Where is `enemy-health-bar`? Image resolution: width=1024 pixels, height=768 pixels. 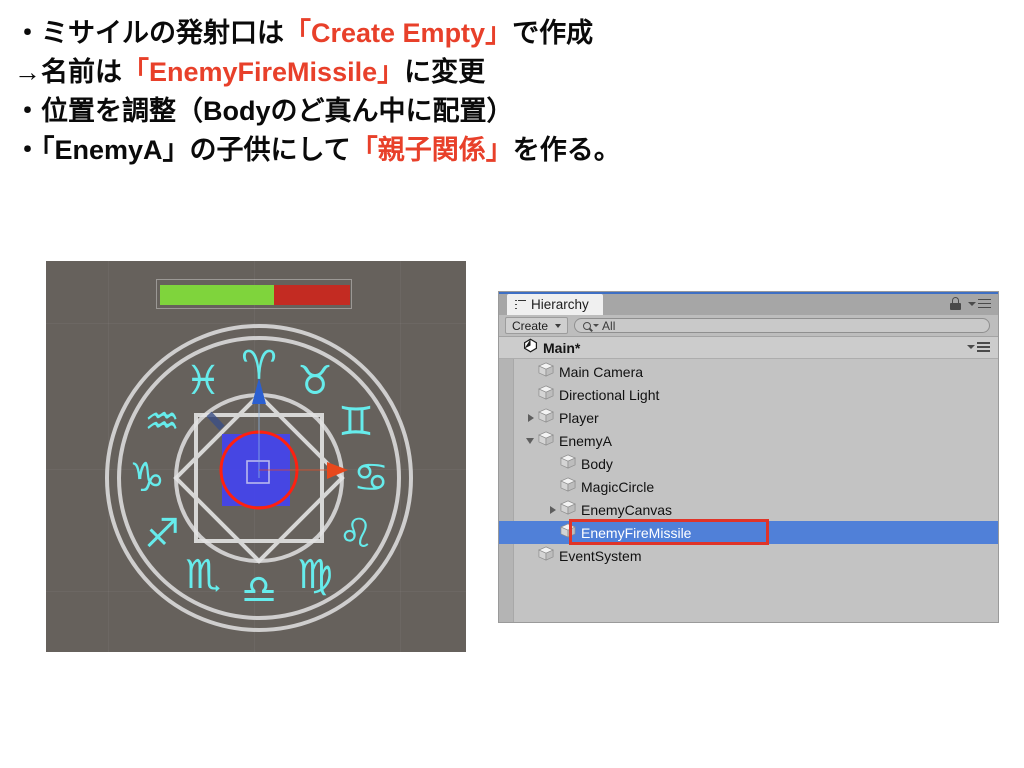
enemy-health-bar is located at coordinates (254, 294).